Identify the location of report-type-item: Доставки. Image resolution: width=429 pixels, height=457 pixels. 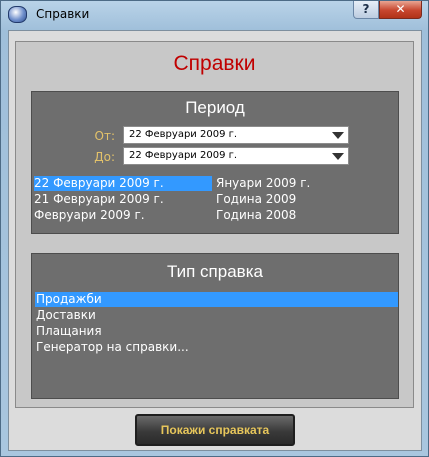
(216, 315).